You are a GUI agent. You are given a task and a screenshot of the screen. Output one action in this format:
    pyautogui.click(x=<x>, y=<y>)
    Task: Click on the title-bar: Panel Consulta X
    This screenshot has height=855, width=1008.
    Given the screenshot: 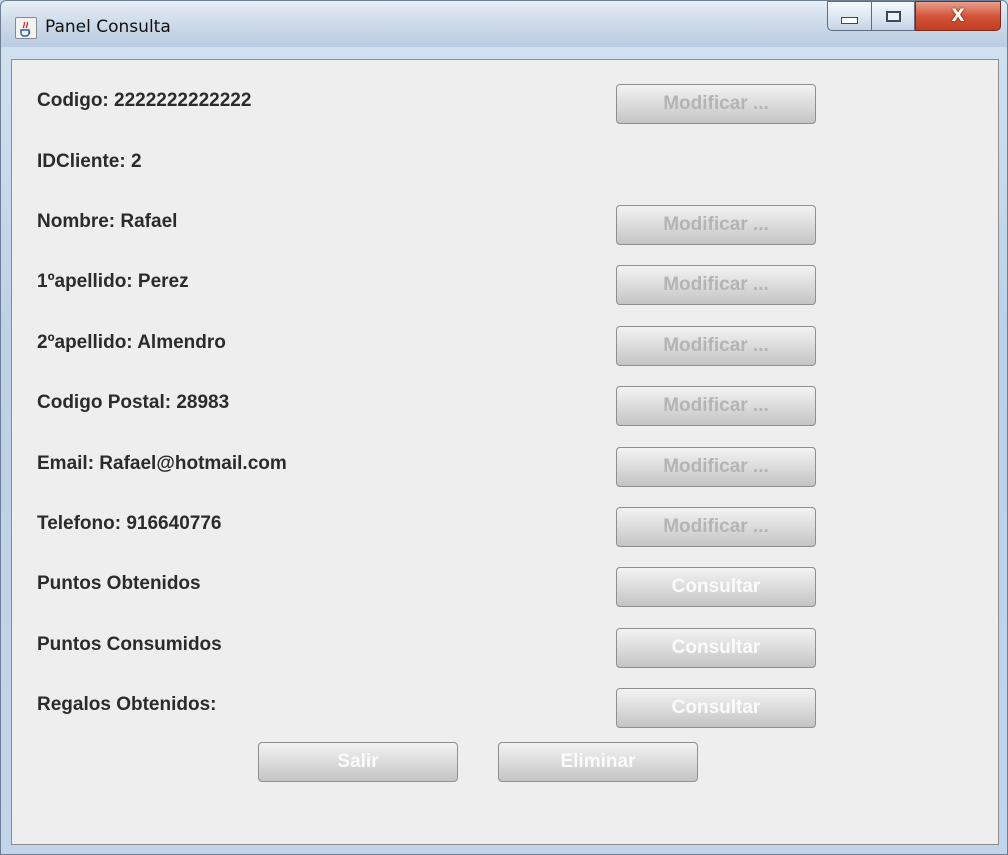 What is the action you would take?
    pyautogui.click(x=504, y=24)
    